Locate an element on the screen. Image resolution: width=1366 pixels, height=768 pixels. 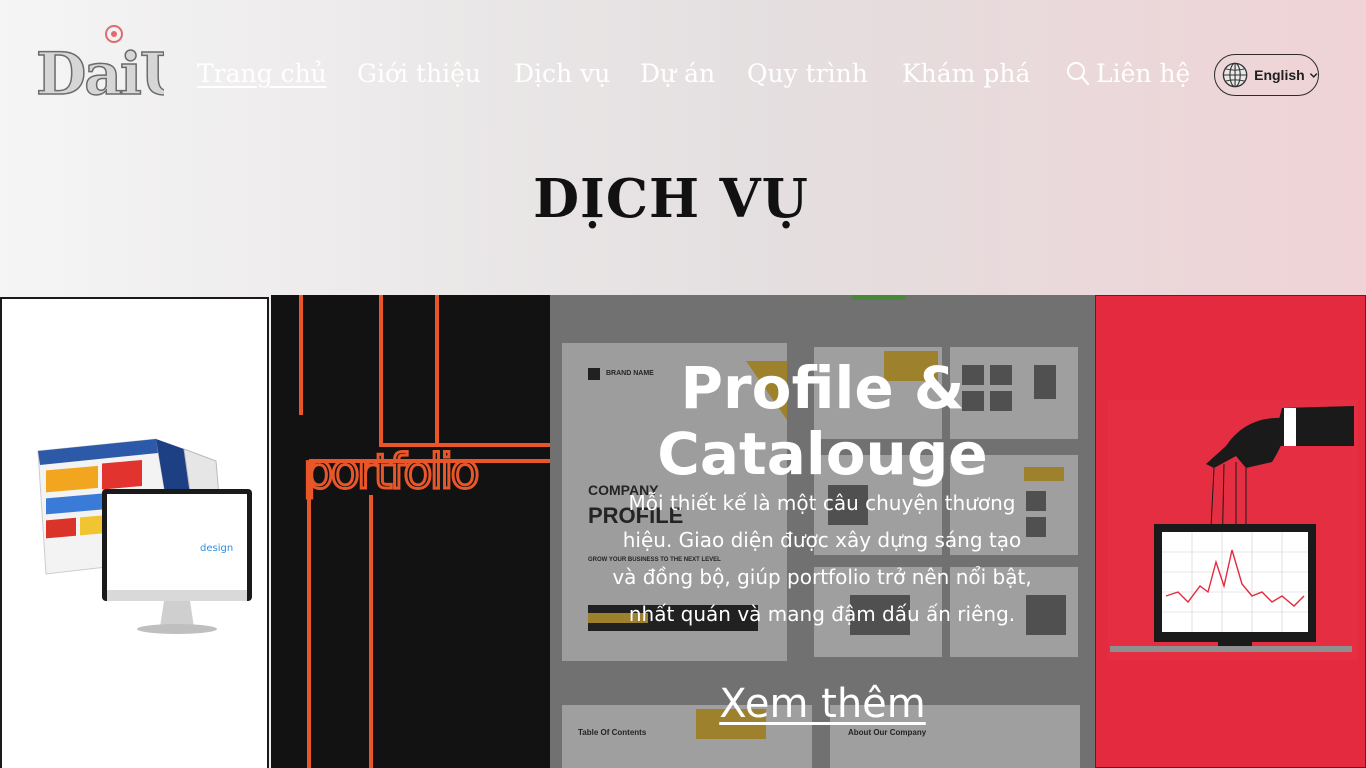
page-title: DỊCH VỤ is located at coordinates (671, 199).